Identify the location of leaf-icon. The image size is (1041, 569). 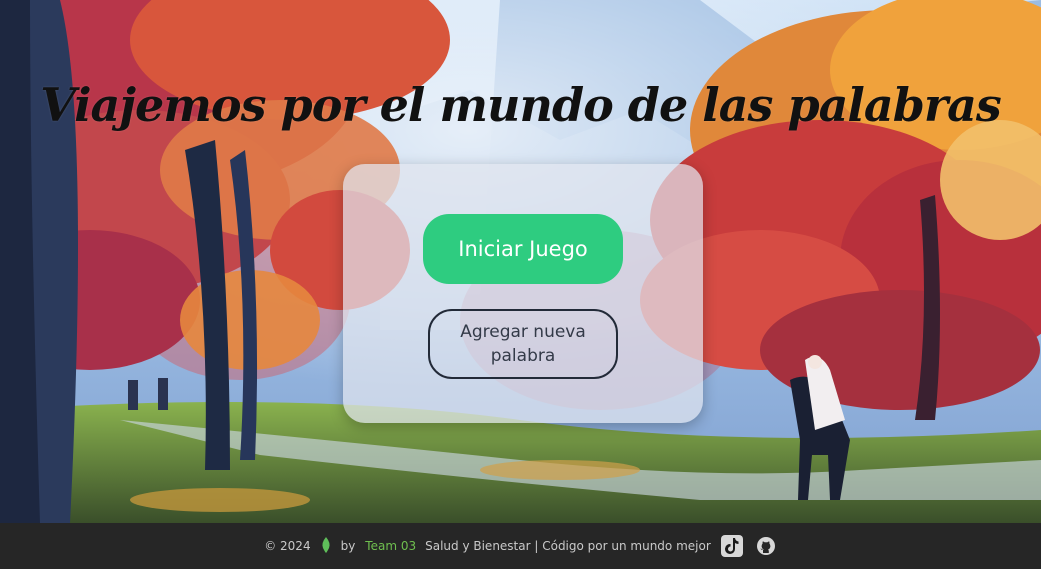
(326, 546).